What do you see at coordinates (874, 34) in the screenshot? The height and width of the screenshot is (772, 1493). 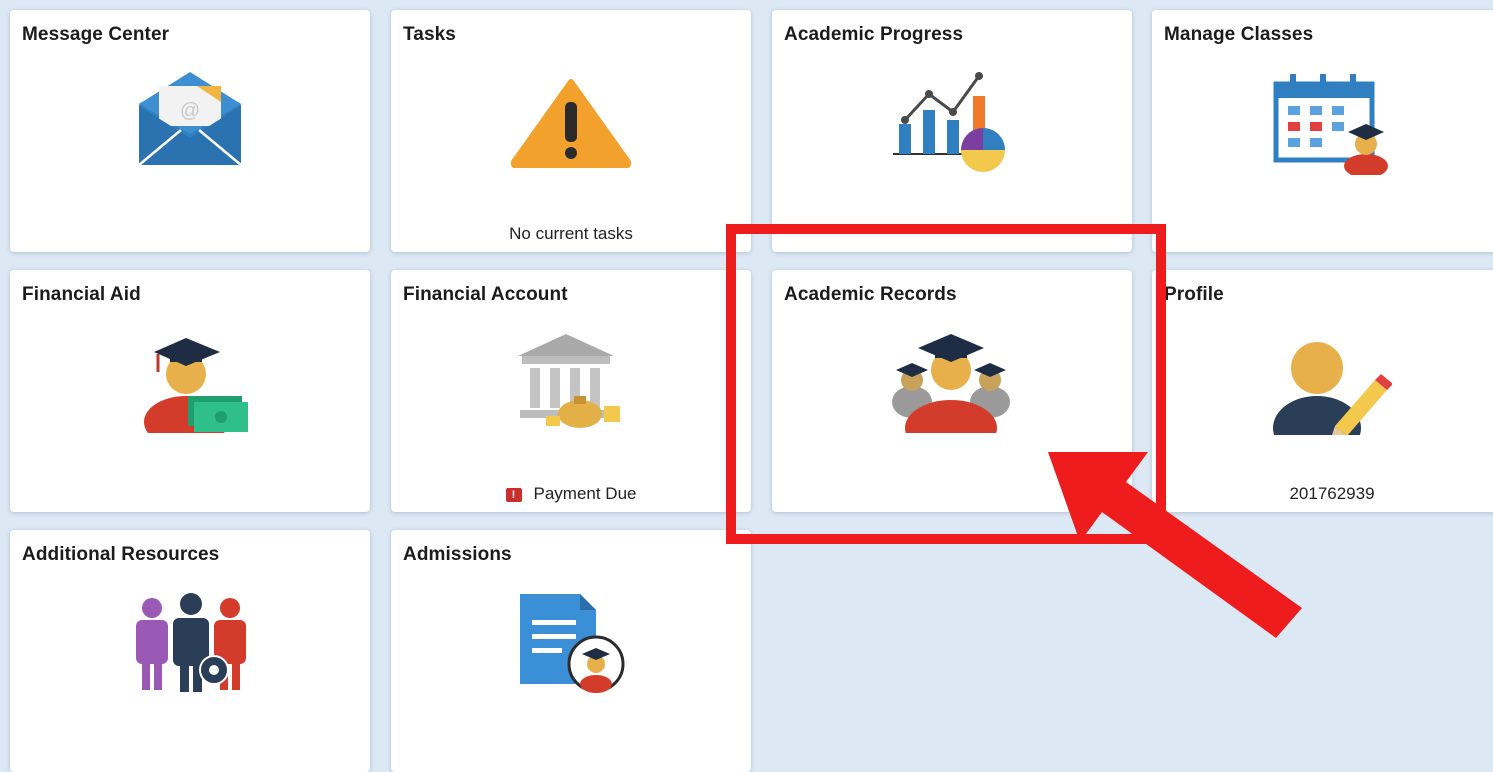 I see `tile-title: Academic Progress` at bounding box center [874, 34].